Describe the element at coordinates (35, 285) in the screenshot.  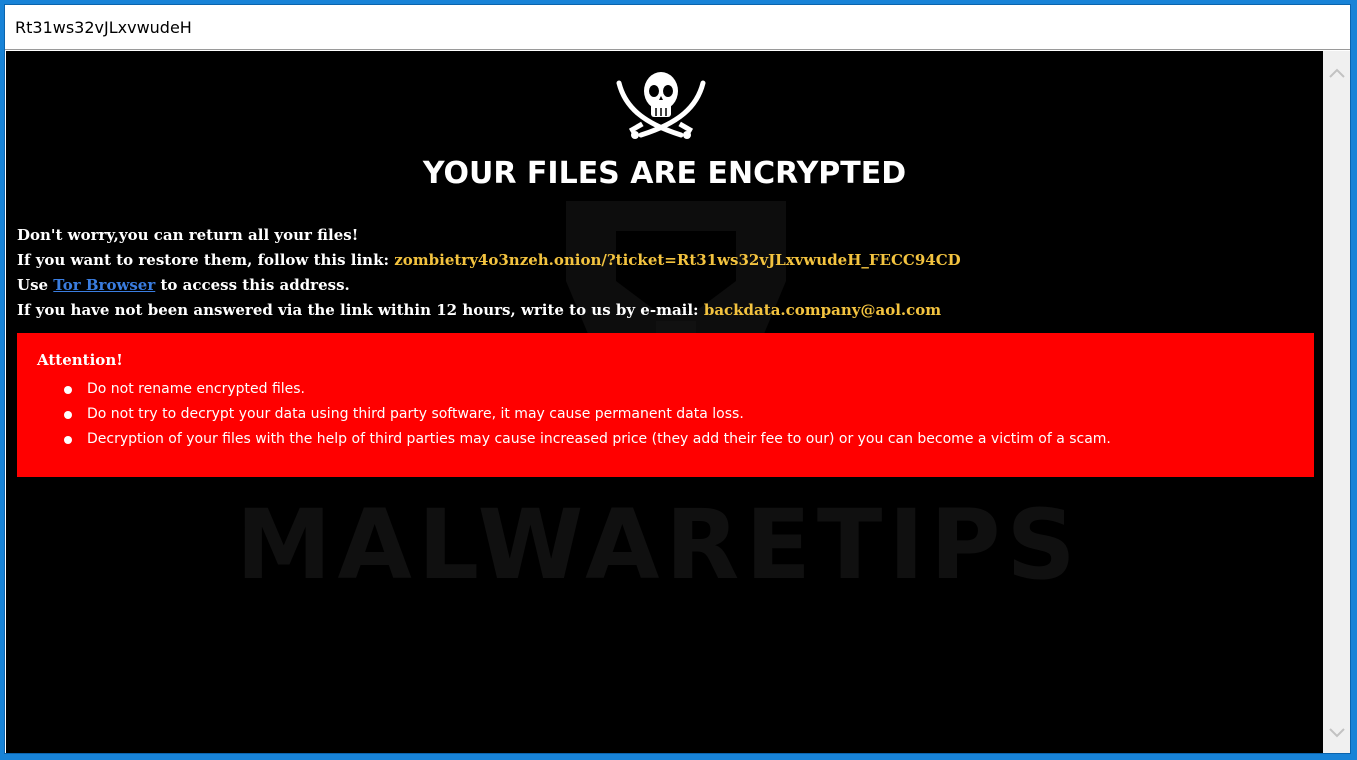
I see `tor-line-prefix: Use` at that location.